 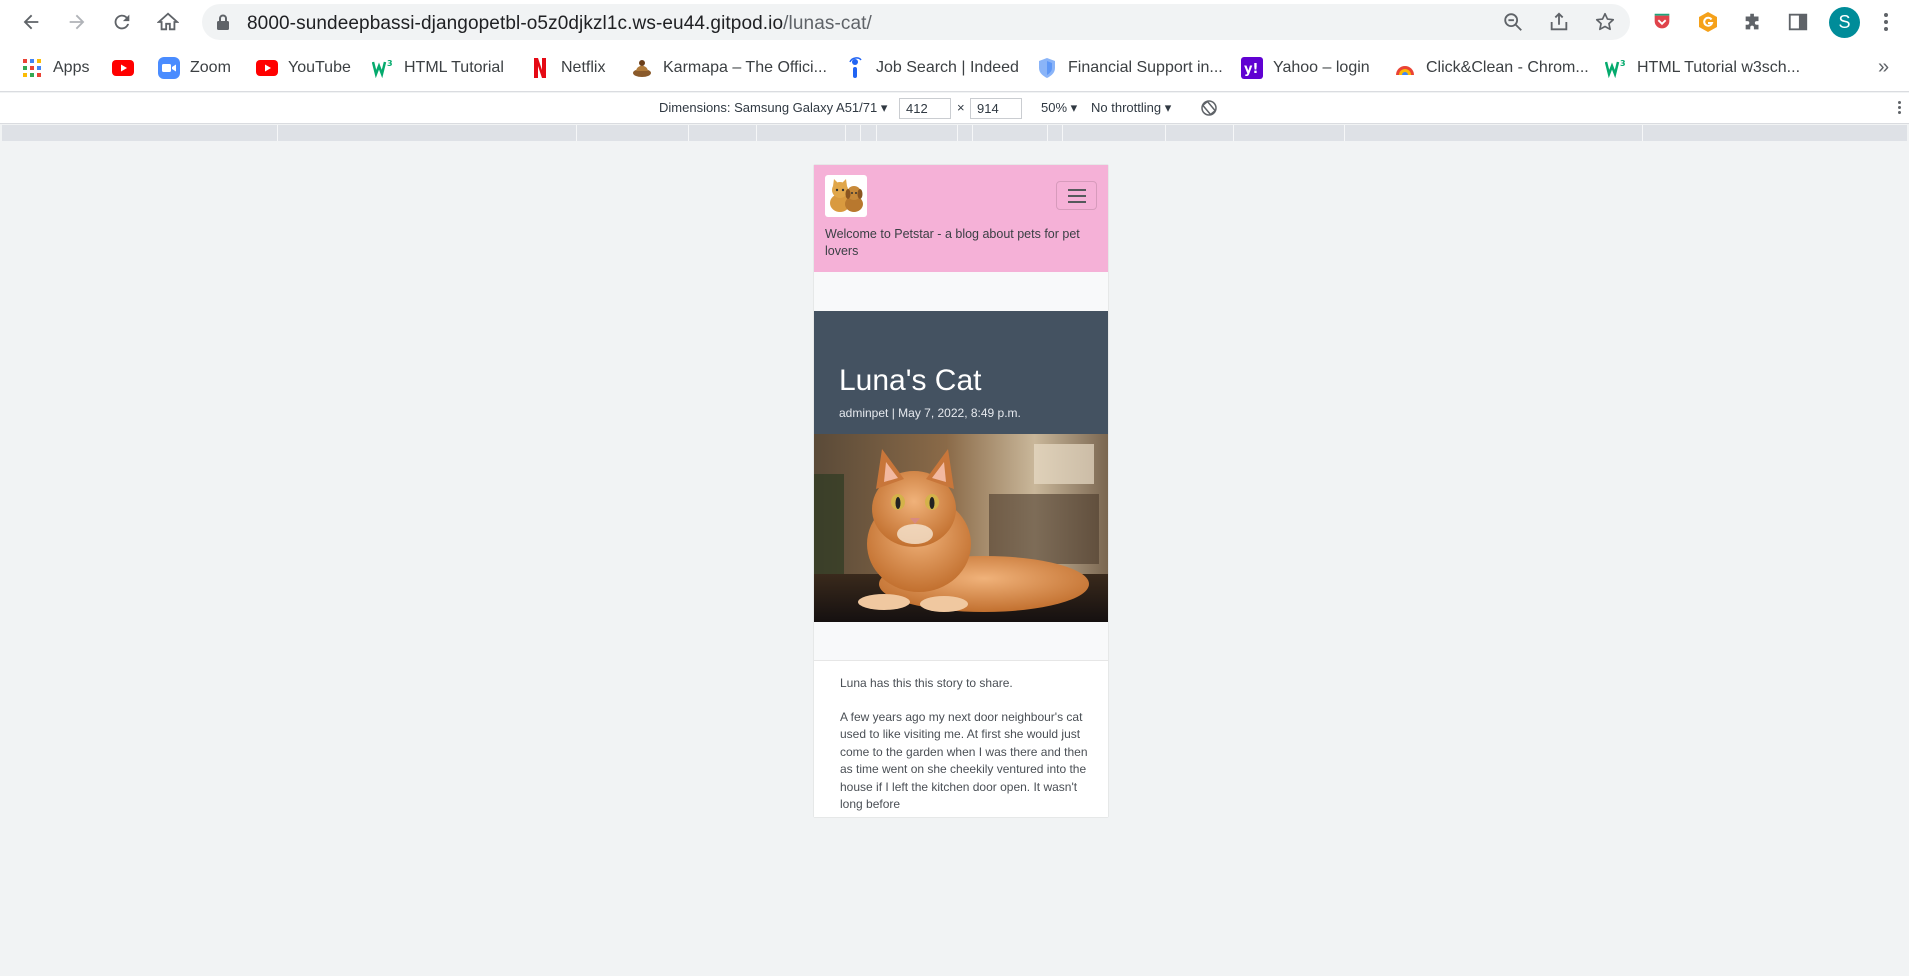 I want to click on bookmark-label: HTML Tutorial, so click(x=454, y=67).